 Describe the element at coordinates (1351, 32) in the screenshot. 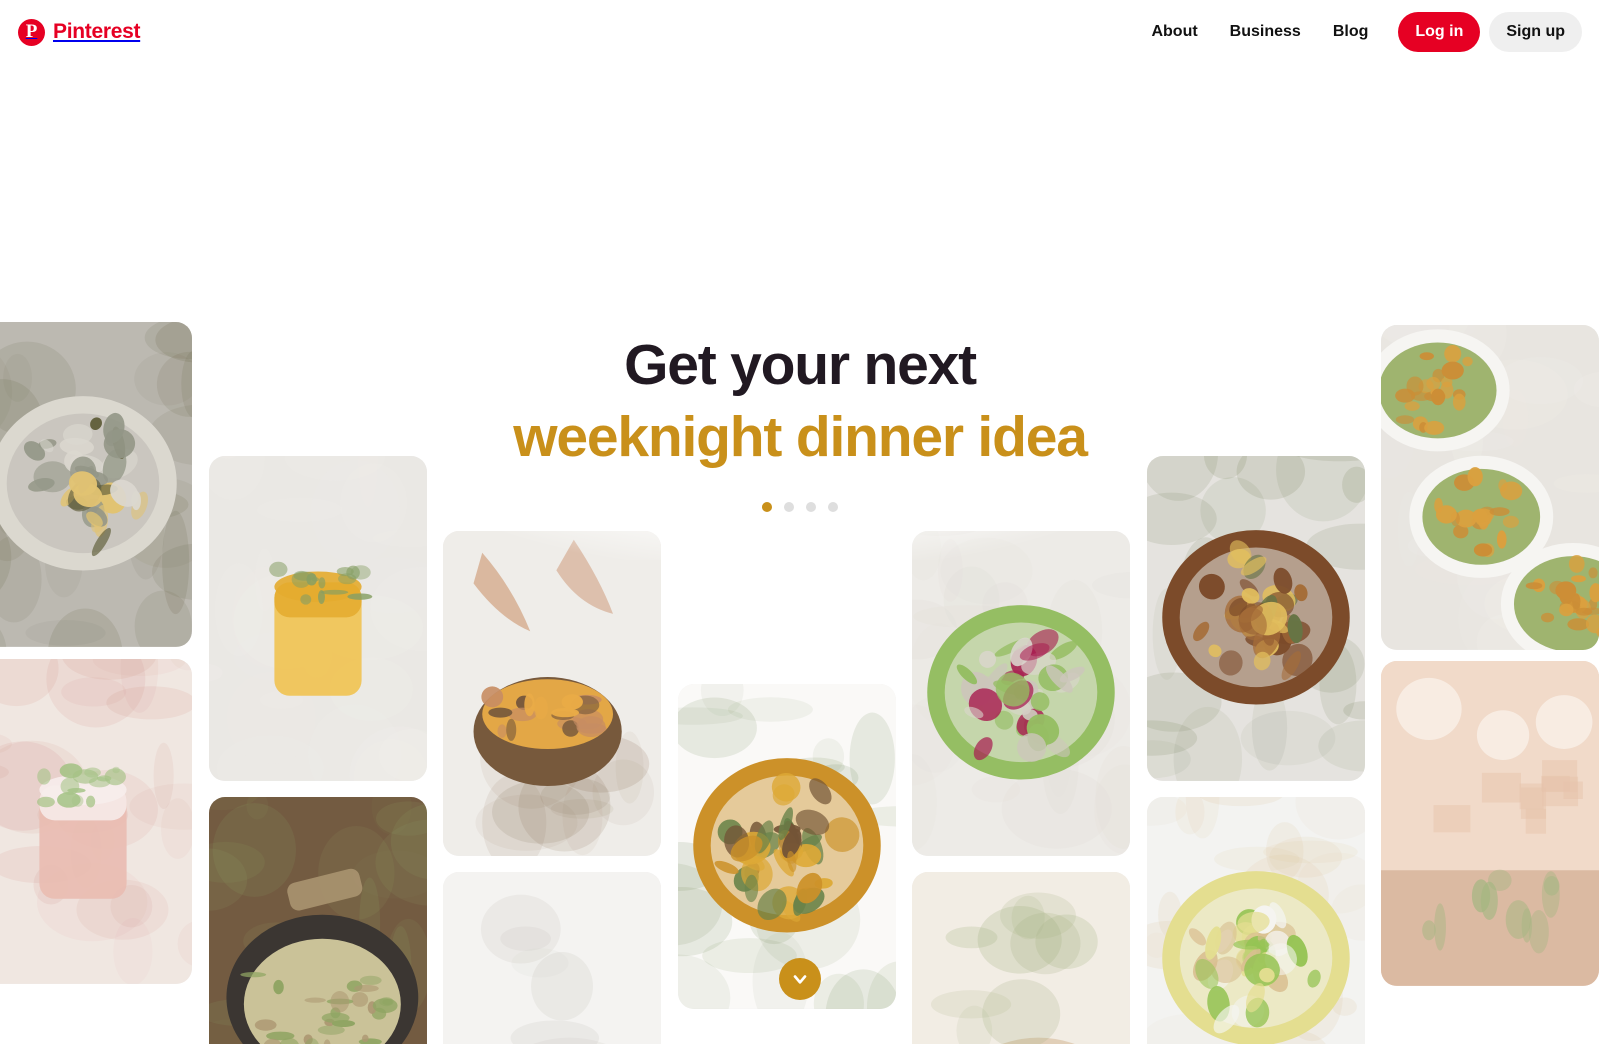

I see `nav-link-blog: Blog` at that location.